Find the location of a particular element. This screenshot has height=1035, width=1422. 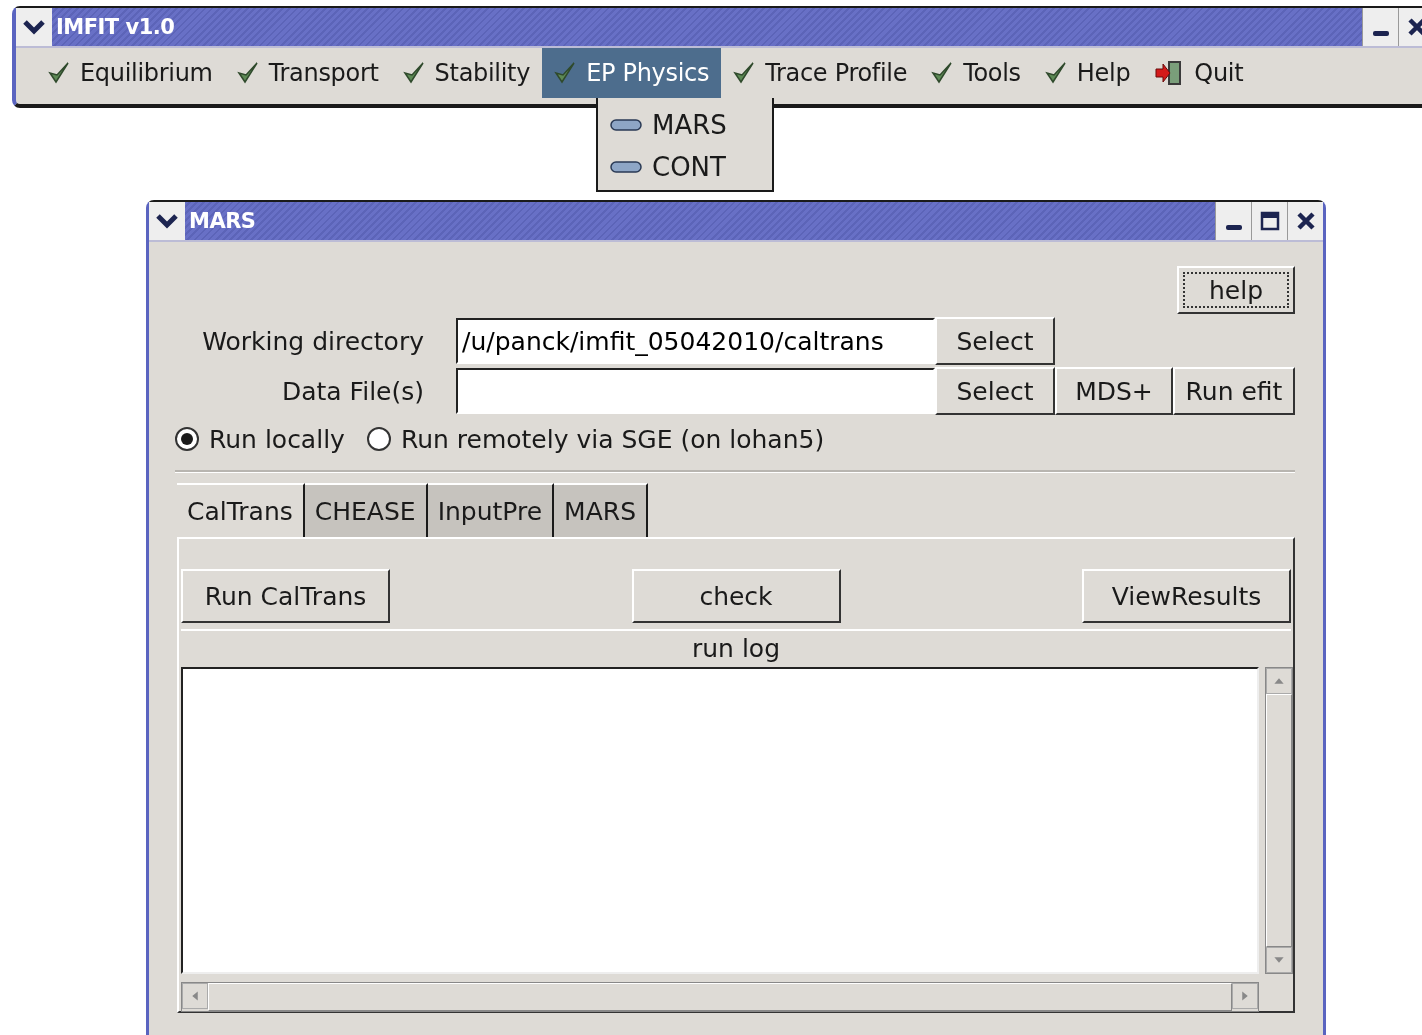

menu-item: EP Physics is located at coordinates (632, 73).